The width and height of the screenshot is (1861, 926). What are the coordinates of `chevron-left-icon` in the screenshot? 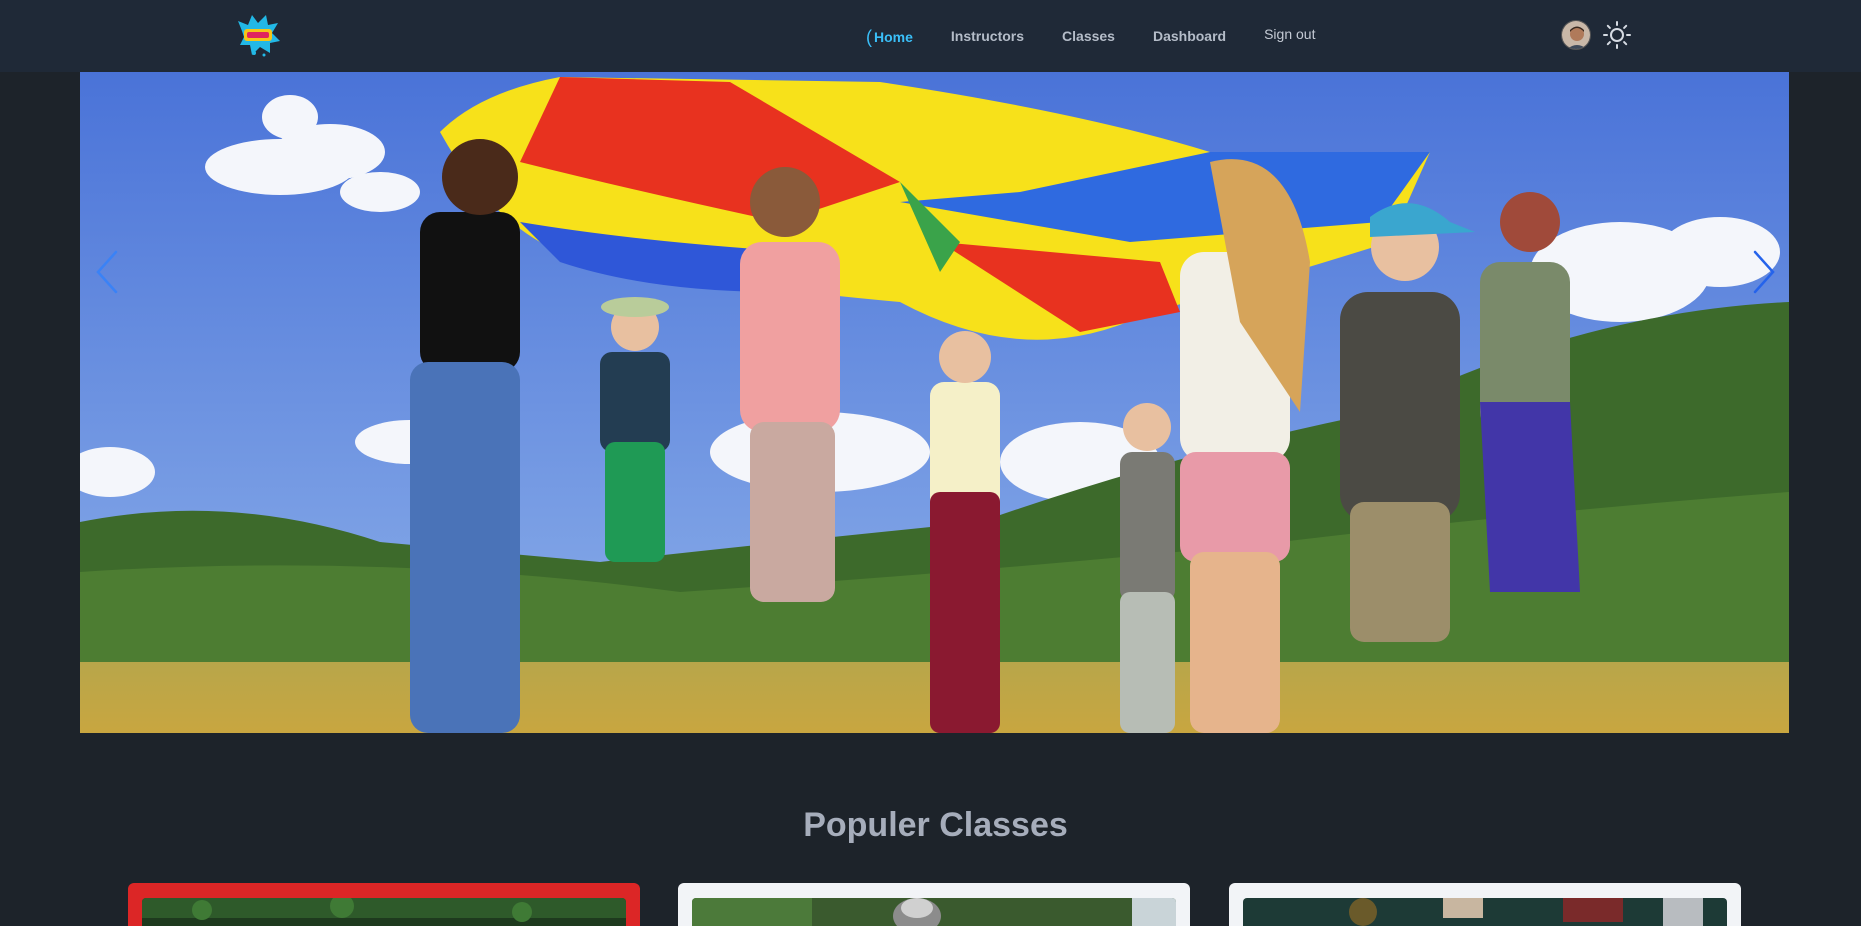 It's located at (108, 272).